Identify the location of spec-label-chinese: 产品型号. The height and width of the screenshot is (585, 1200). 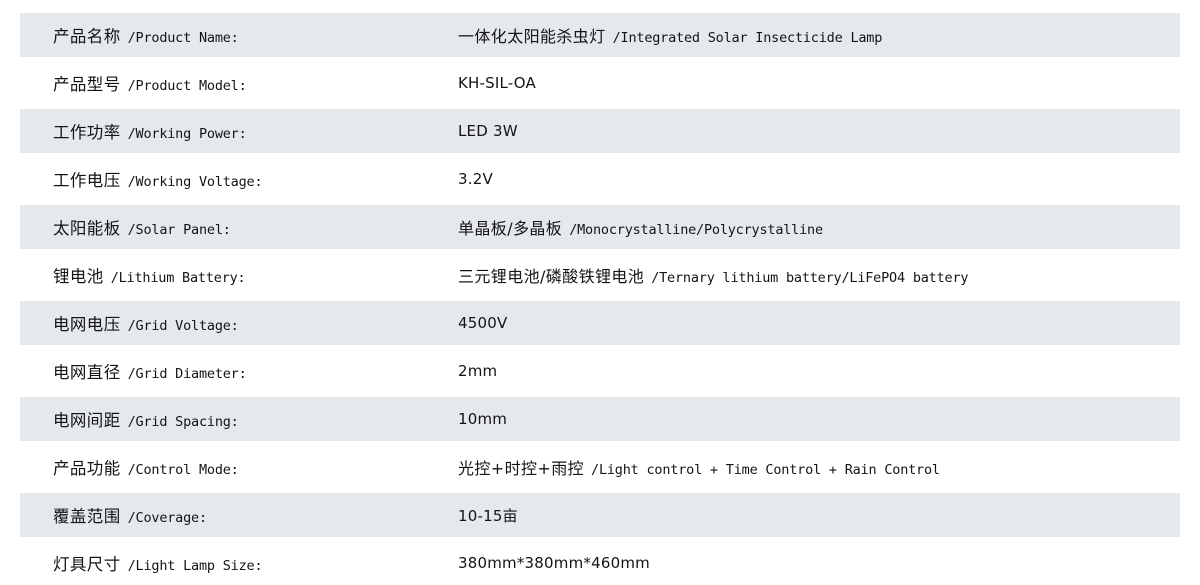
(87, 84).